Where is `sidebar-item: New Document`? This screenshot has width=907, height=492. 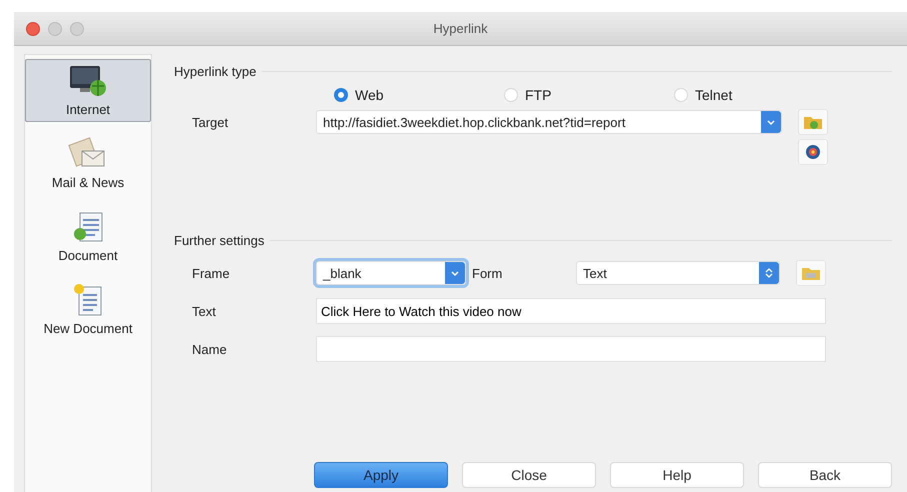 sidebar-item: New Document is located at coordinates (88, 309).